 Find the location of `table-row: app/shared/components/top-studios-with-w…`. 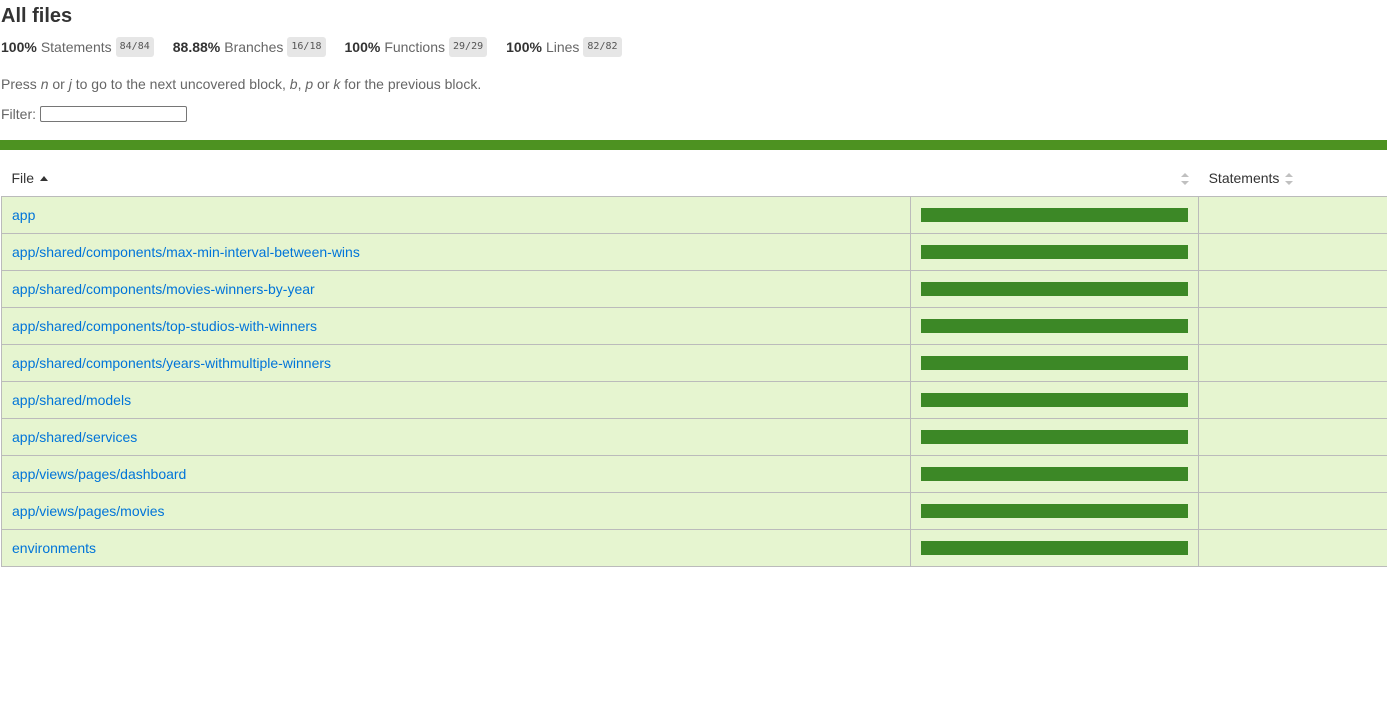

table-row: app/shared/components/top-studios-with-w… is located at coordinates (693, 326).